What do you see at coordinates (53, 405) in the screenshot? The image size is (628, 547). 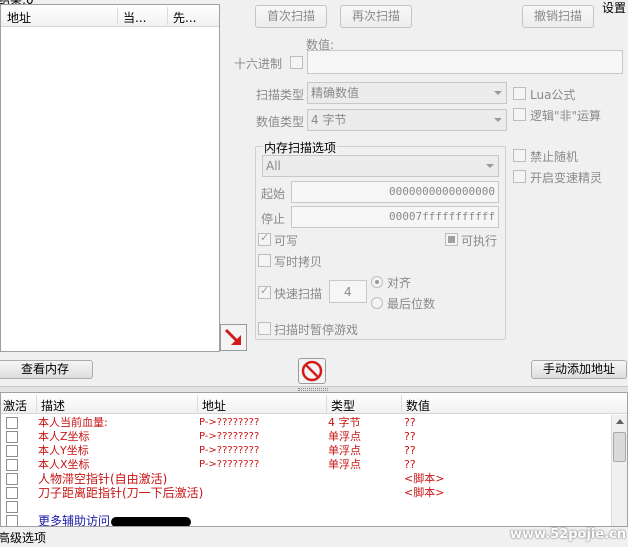 I see `col-description: 描述` at bounding box center [53, 405].